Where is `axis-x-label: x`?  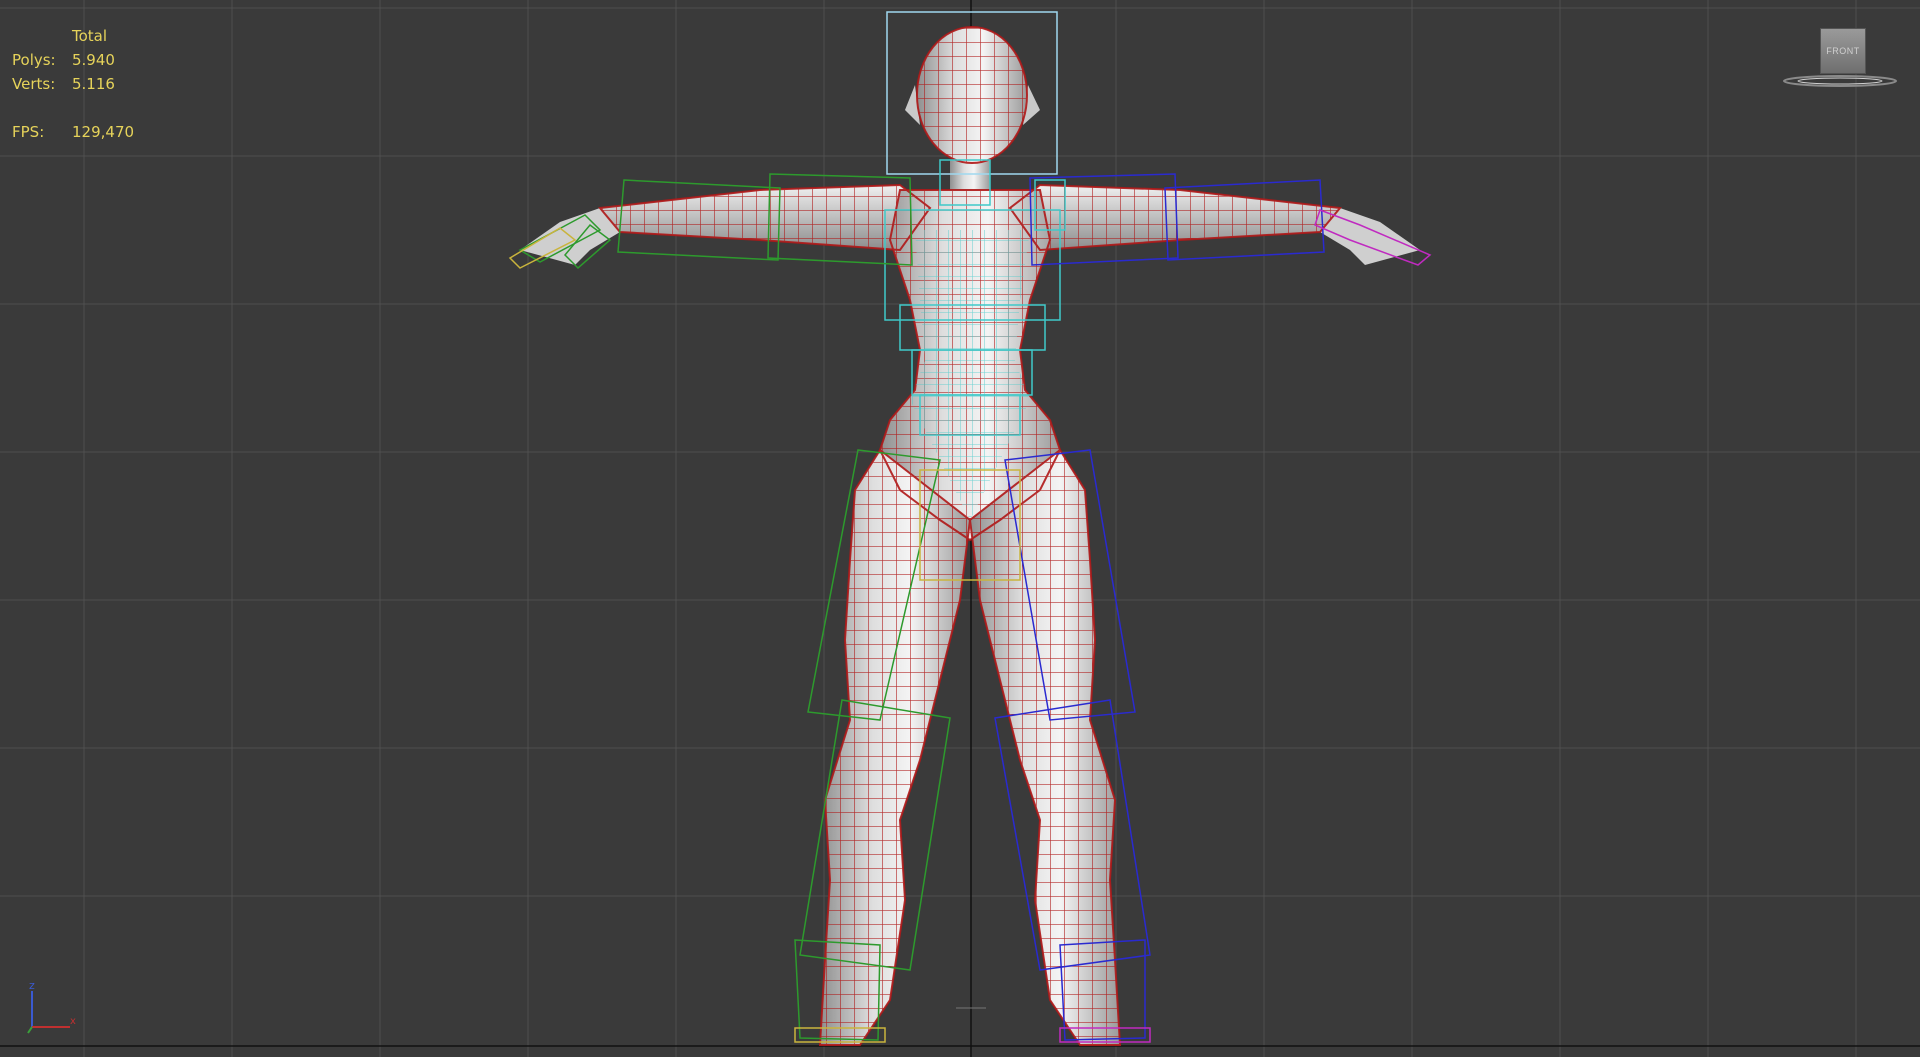 axis-x-label: x is located at coordinates (73, 1021).